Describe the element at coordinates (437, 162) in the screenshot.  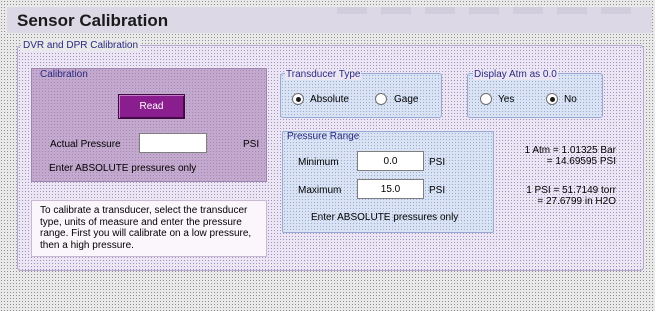
I see `minimum-unit: PSI` at that location.